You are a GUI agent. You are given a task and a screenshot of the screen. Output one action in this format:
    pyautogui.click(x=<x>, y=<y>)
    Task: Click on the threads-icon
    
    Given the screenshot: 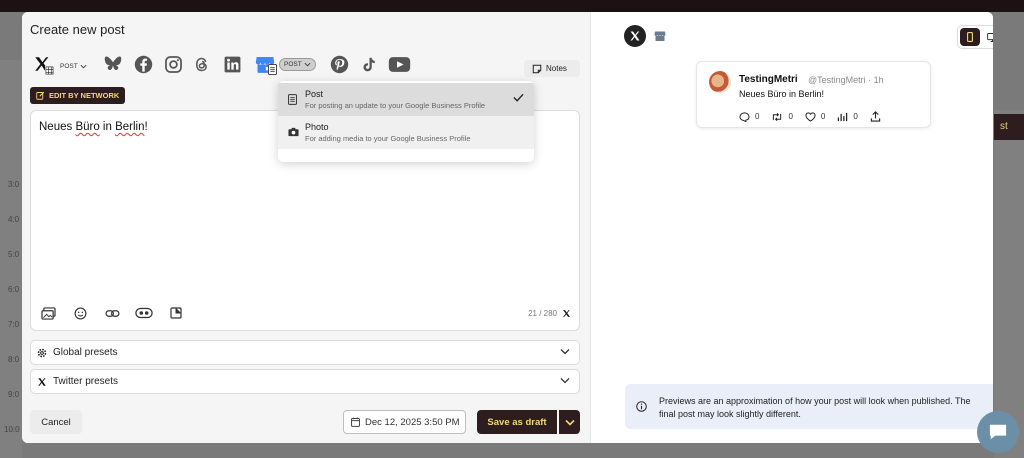 What is the action you would take?
    pyautogui.click(x=202, y=64)
    